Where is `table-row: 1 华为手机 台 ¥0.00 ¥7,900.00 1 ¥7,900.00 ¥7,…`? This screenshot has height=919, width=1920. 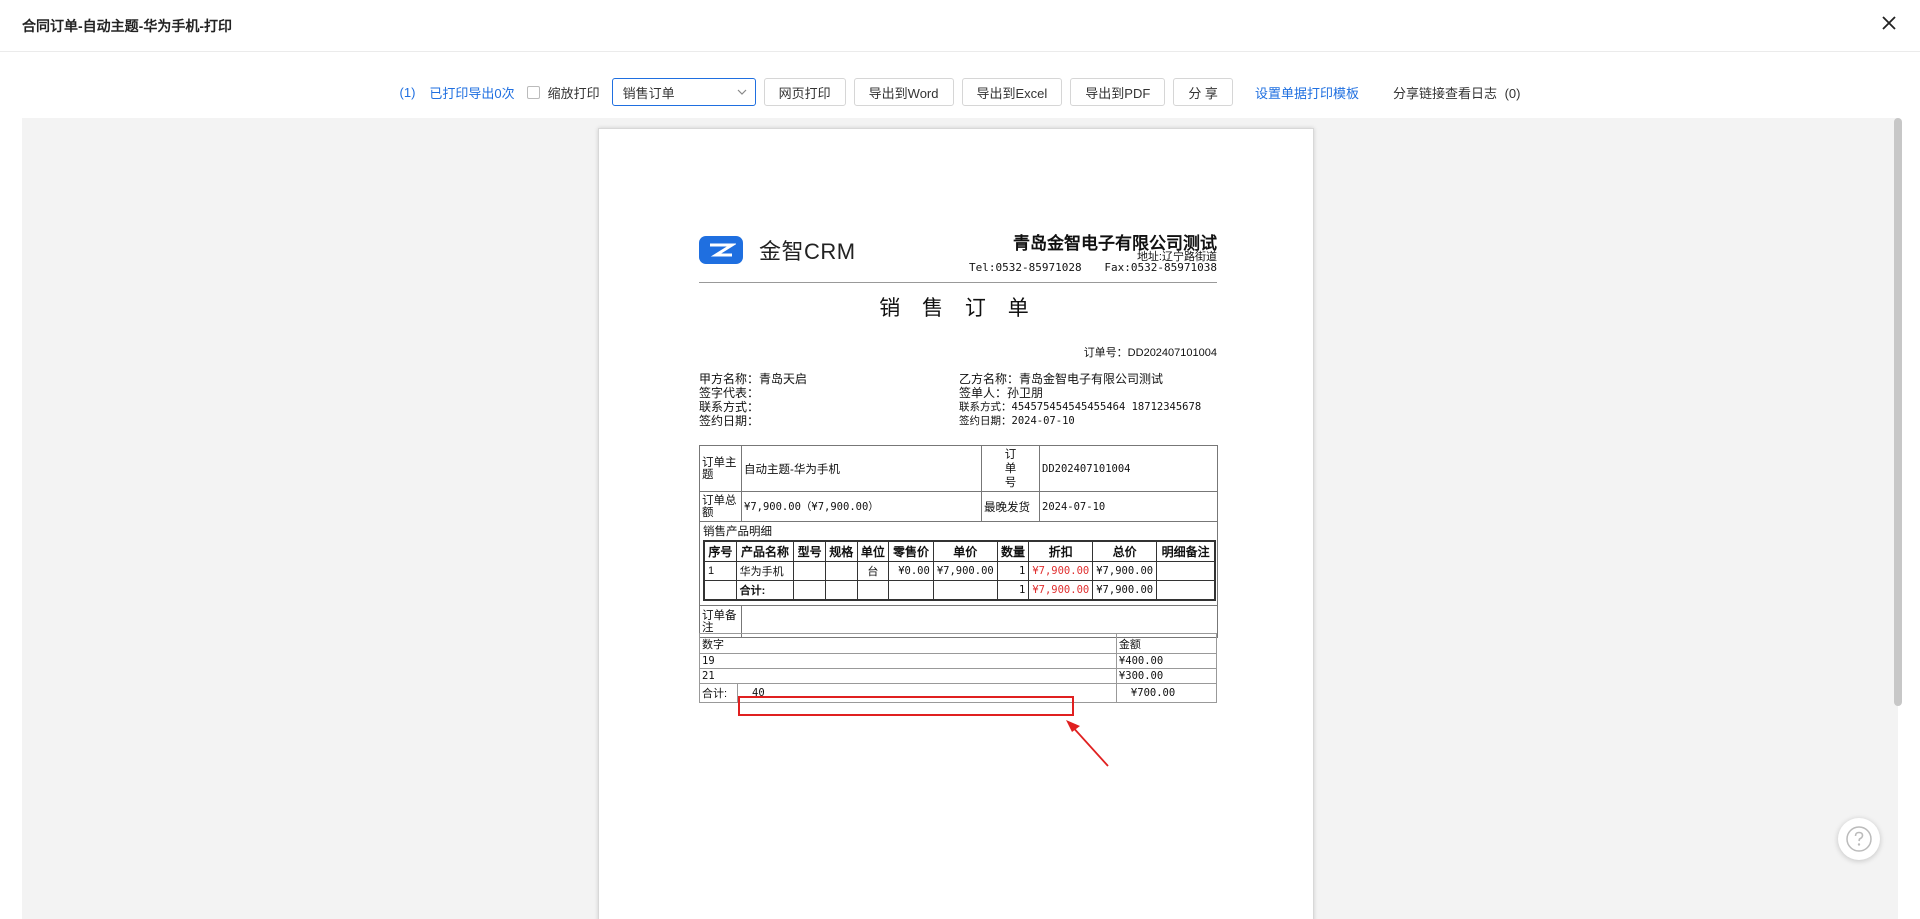
table-row: 1 华为手机 台 ¥0.00 ¥7,900.00 1 ¥7,900.00 ¥7,… is located at coordinates (959, 571).